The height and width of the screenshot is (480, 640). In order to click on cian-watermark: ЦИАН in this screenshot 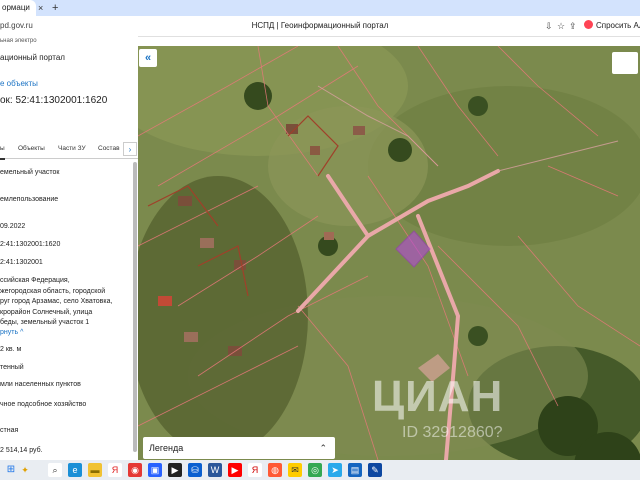, I will do `click(438, 396)`.